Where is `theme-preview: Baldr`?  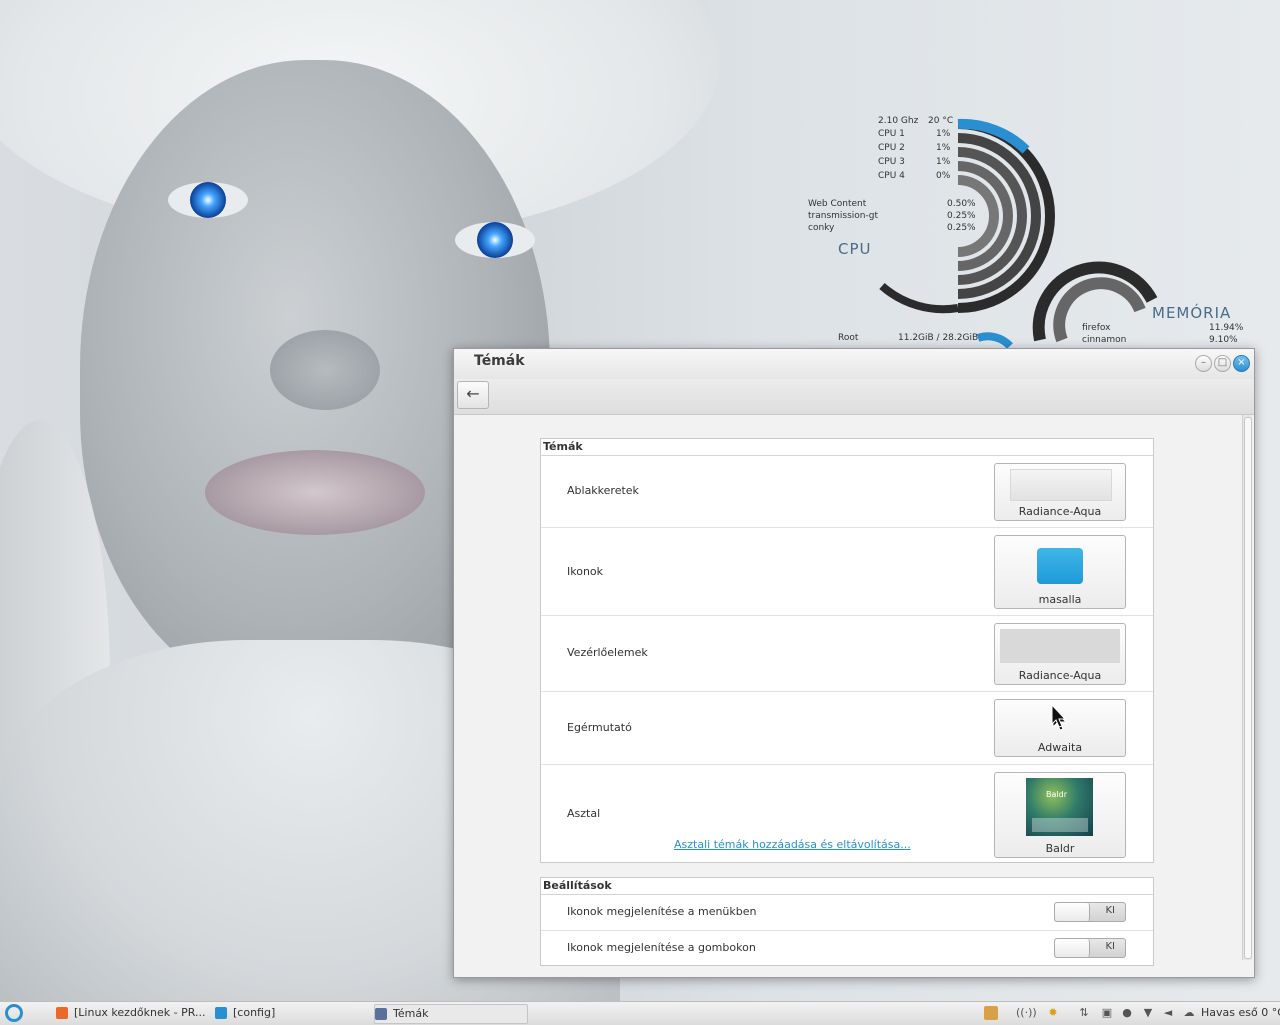
theme-preview: Baldr is located at coordinates (1059, 807).